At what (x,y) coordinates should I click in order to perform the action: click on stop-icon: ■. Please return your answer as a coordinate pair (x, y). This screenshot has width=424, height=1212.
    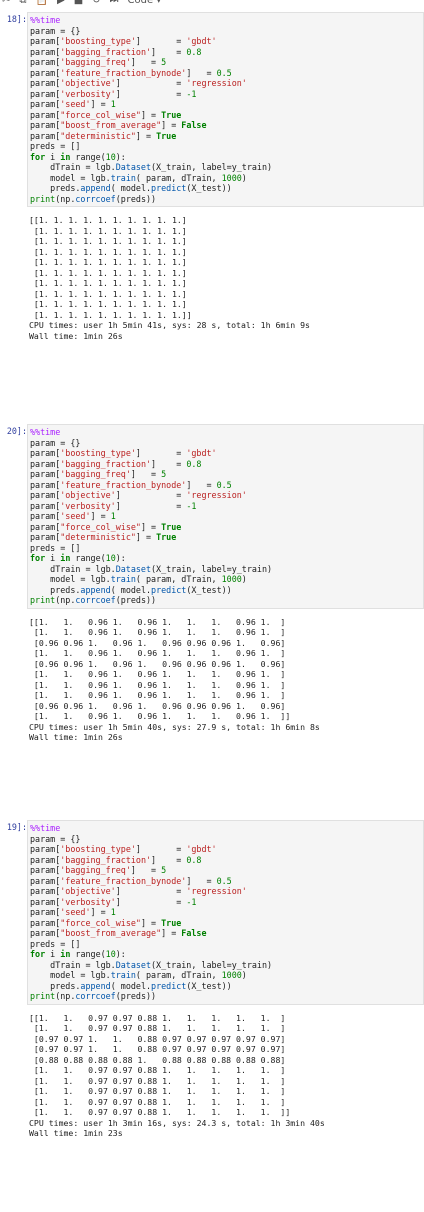
    Looking at the image, I should click on (78, 3).